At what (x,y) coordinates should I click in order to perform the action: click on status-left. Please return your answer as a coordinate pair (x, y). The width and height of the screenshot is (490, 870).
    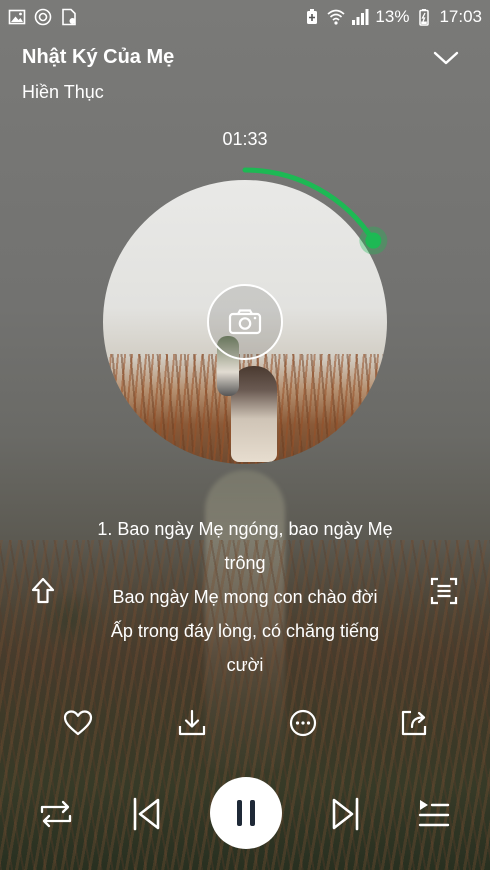
    Looking at the image, I should click on (43, 17).